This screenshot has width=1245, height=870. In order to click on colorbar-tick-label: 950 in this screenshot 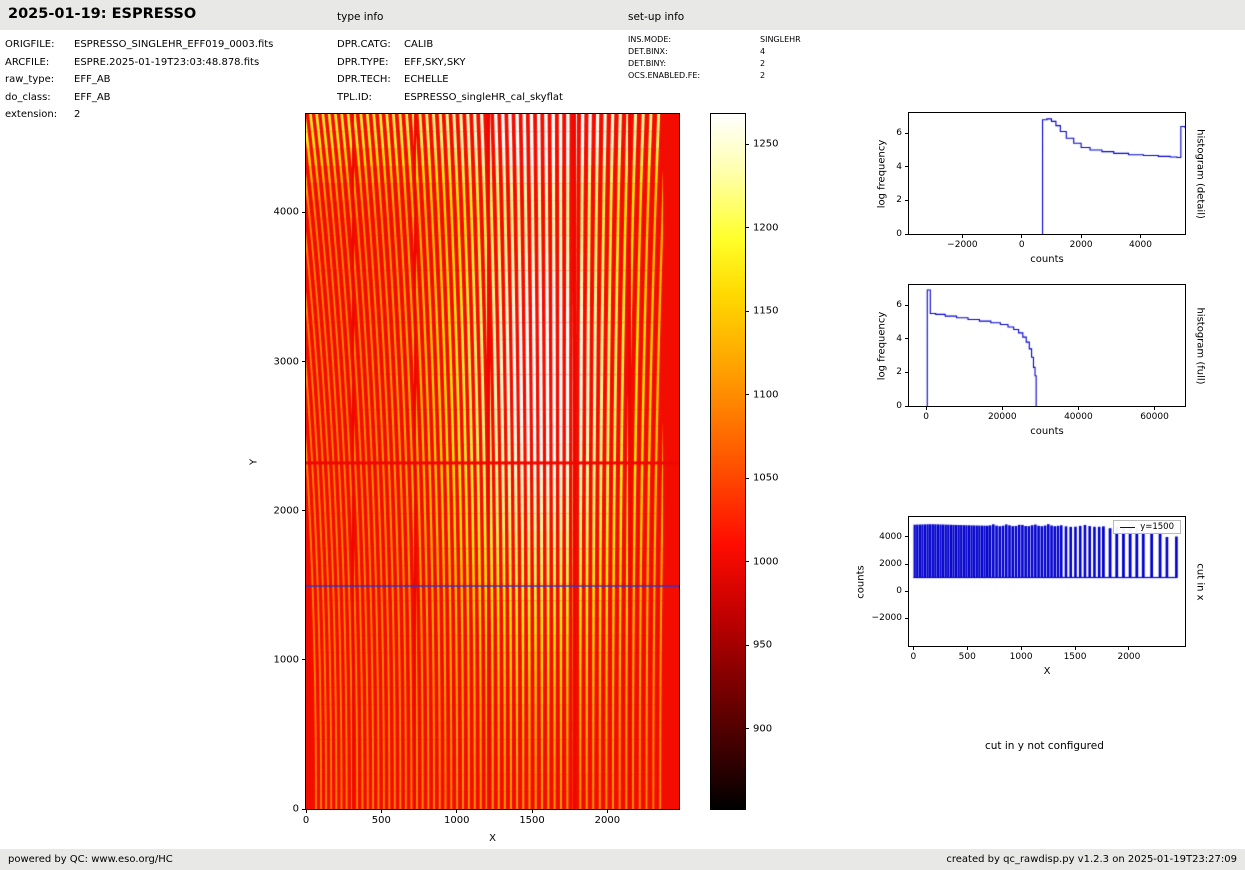, I will do `click(763, 645)`.